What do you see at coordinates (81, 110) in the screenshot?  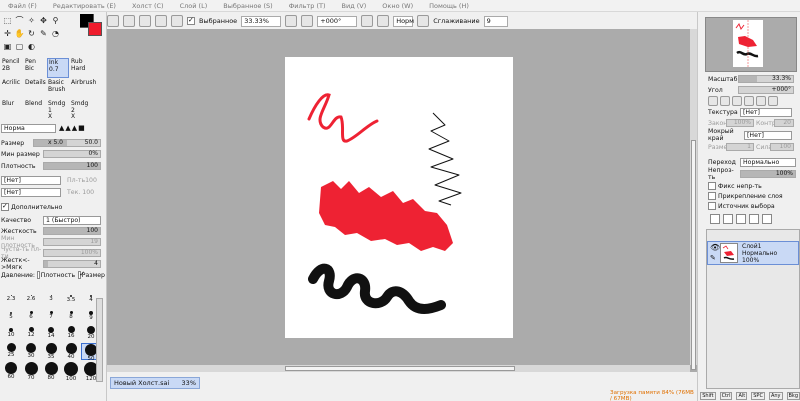 I see `brush-smdg2: Smdg 2X` at bounding box center [81, 110].